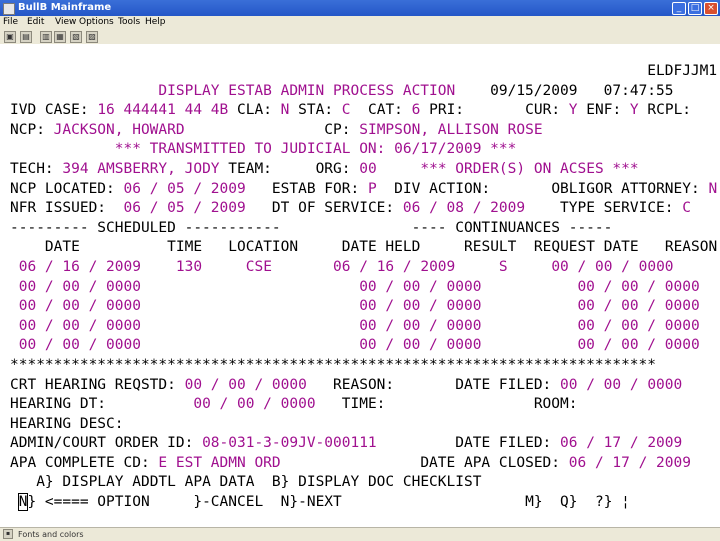 The width and height of the screenshot is (720, 541). What do you see at coordinates (129, 22) in the screenshot?
I see `menu-tools: Tools` at bounding box center [129, 22].